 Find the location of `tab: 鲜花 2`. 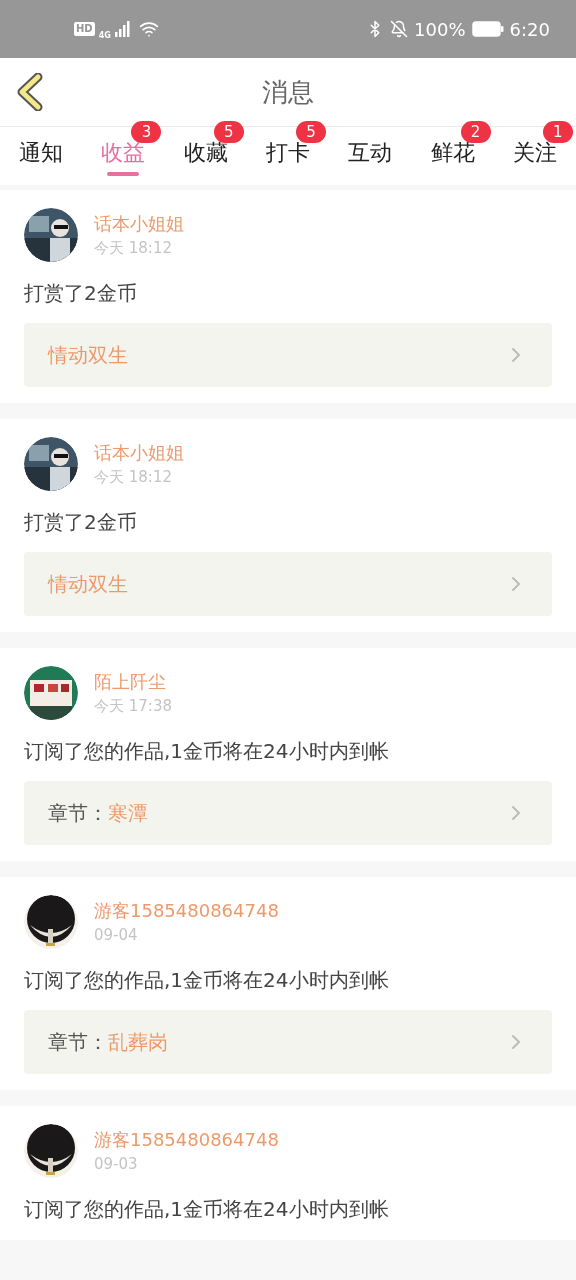

tab: 鲜花 2 is located at coordinates (452, 151).